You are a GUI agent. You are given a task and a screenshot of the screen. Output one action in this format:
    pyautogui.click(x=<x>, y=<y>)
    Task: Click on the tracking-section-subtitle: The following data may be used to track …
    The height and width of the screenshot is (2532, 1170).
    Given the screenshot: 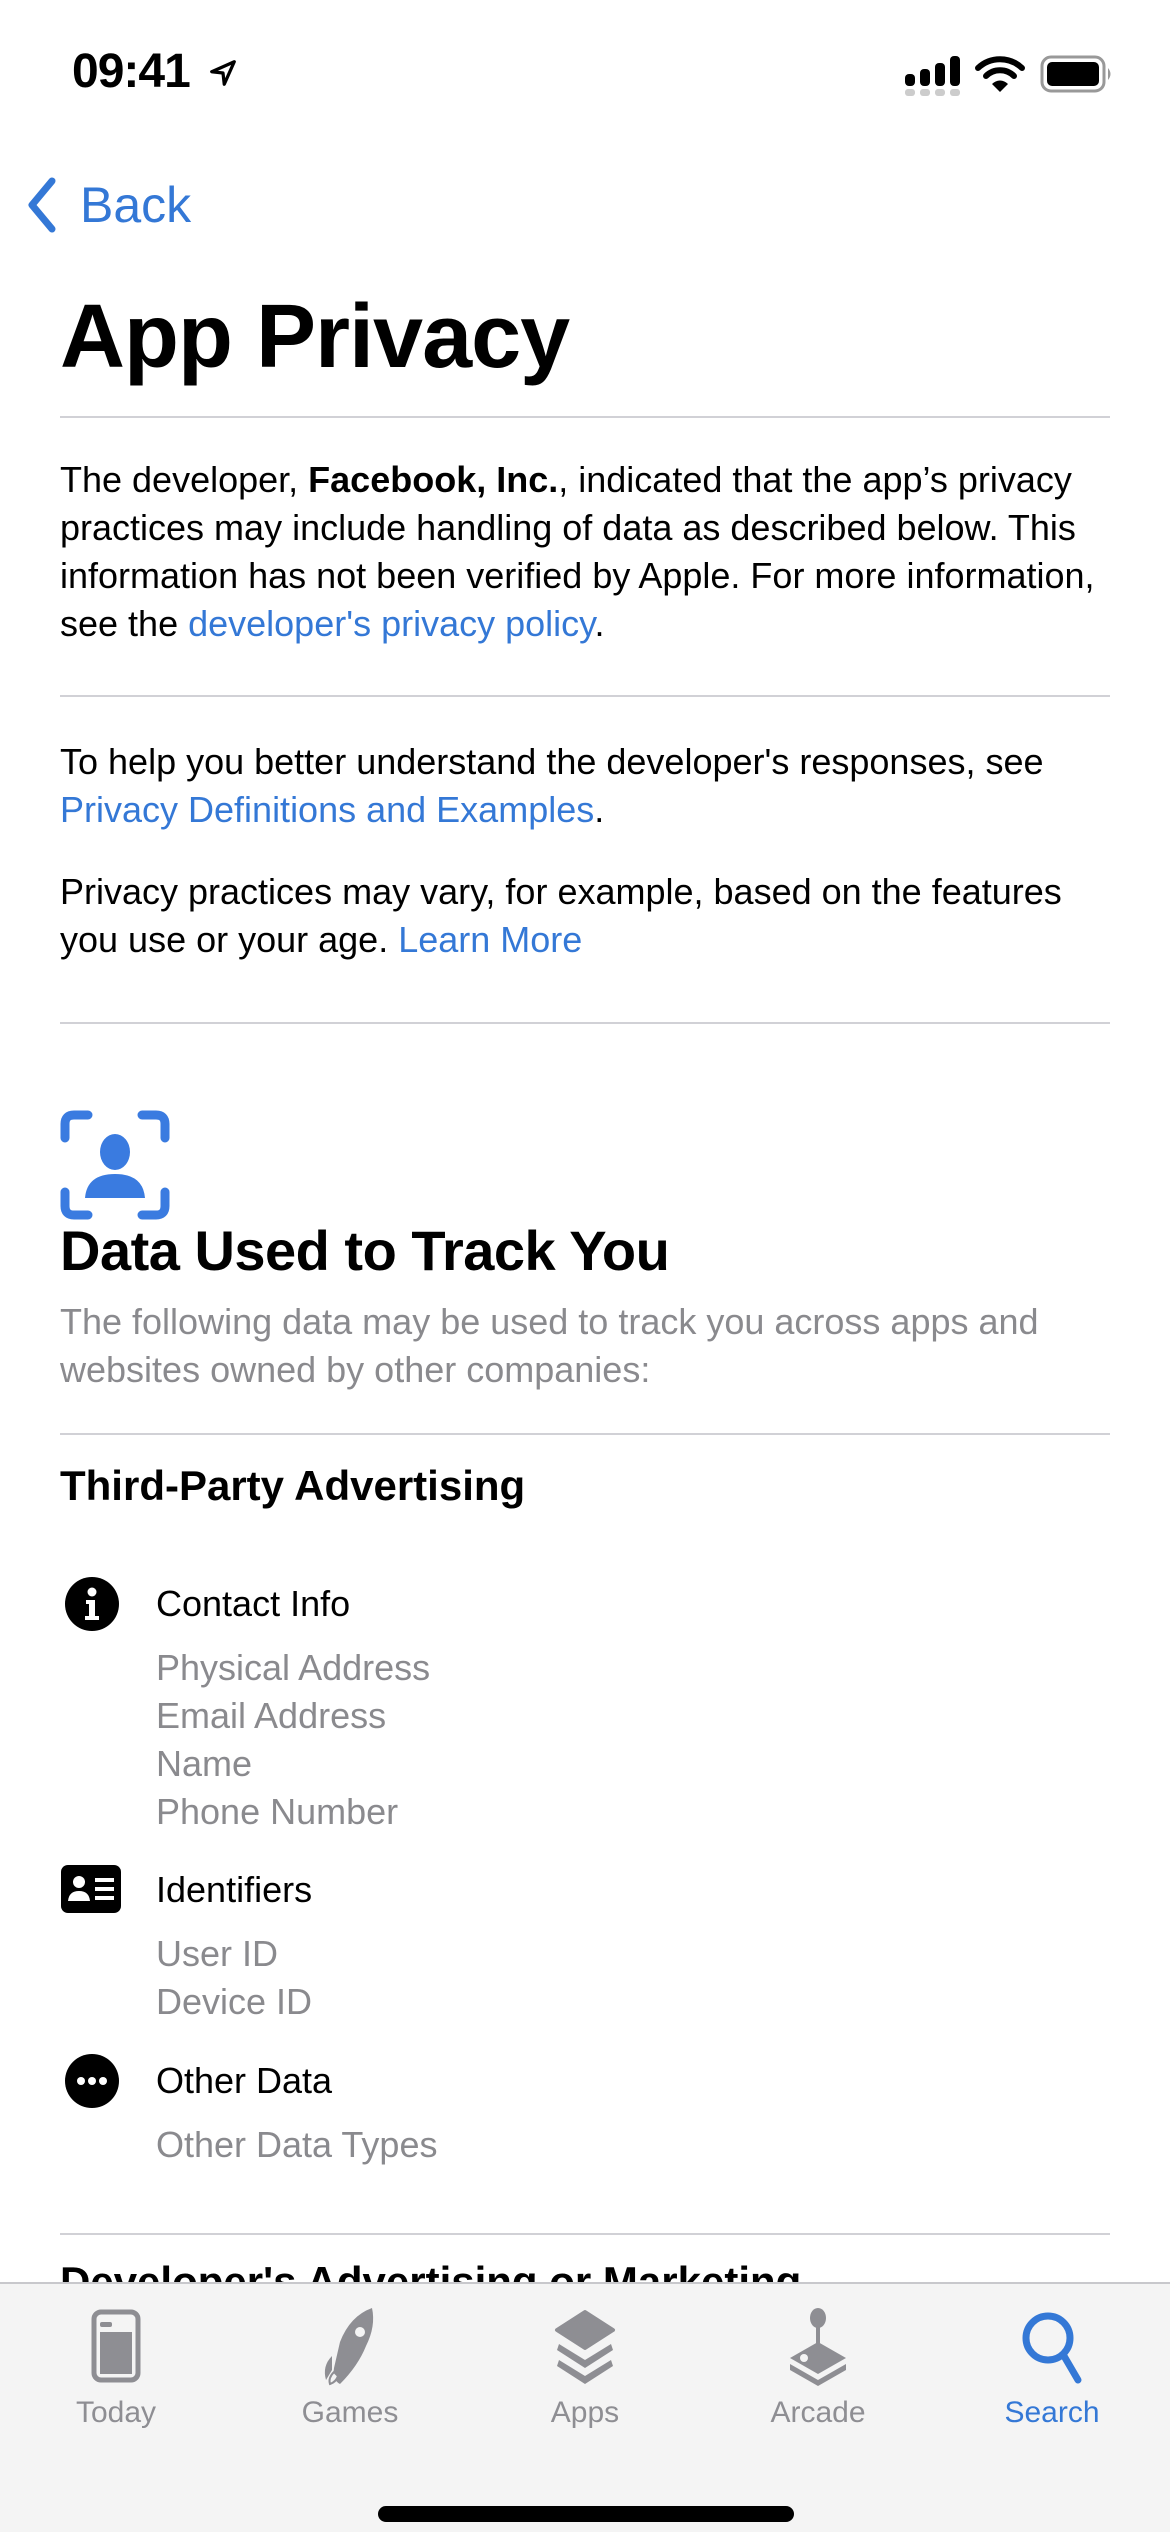 What is the action you would take?
    pyautogui.click(x=549, y=1345)
    